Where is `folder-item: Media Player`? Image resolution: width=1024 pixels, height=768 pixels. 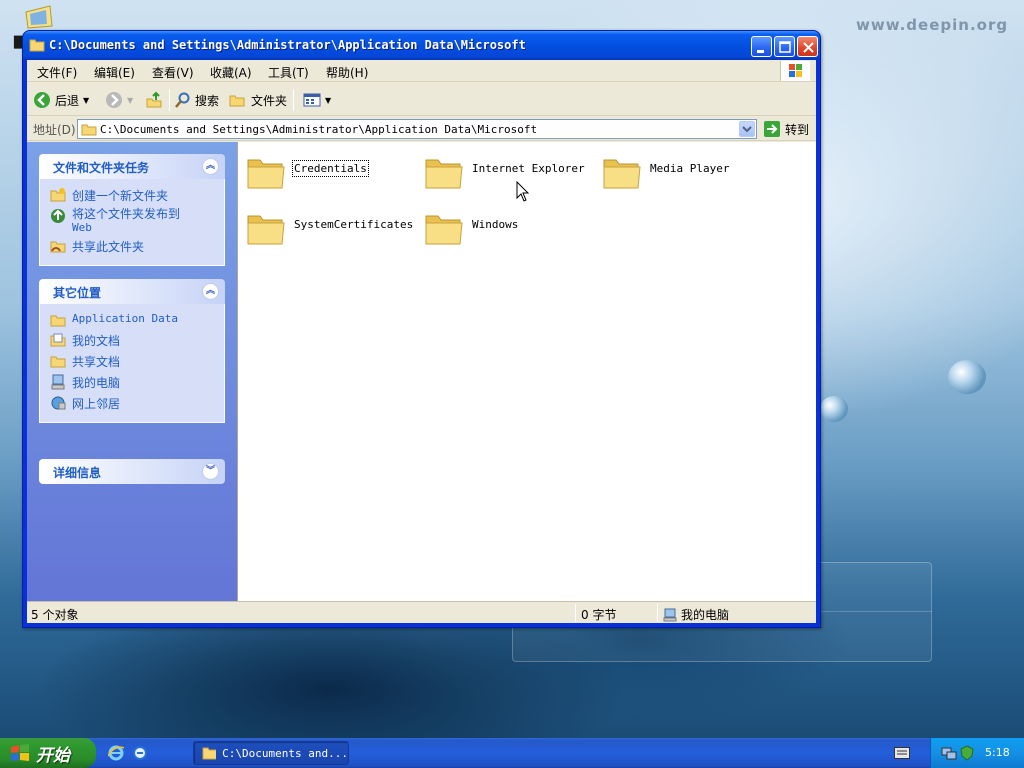
folder-item: Media Player is located at coordinates (687, 172).